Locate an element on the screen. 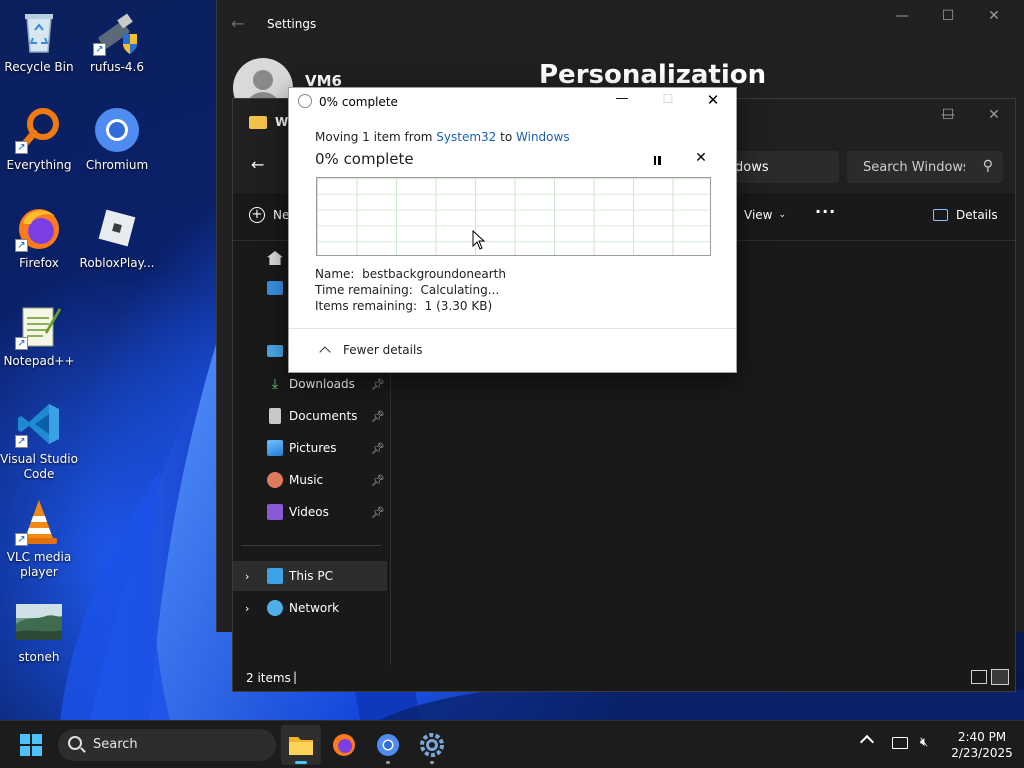 This screenshot has height=768, width=1024. search-box: Search Windows ⚲ is located at coordinates (925, 167).